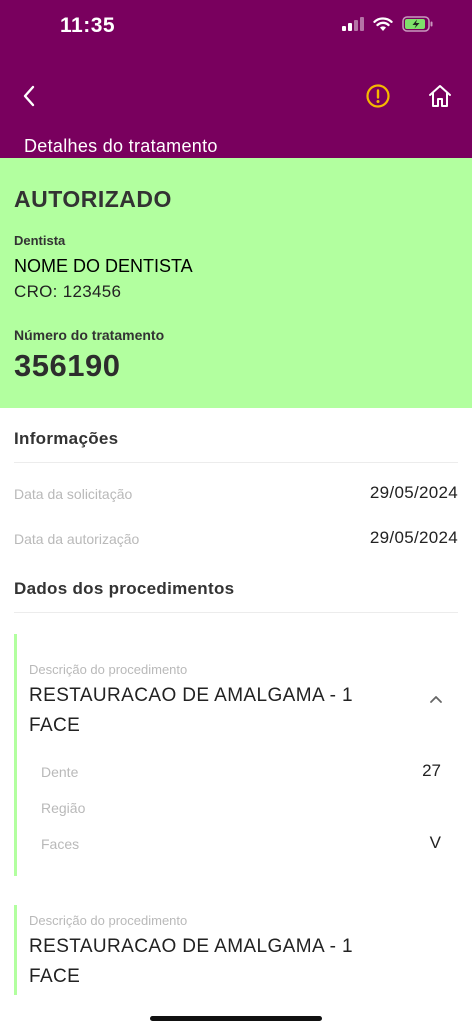  I want to click on wifi-icon, so click(383, 23).